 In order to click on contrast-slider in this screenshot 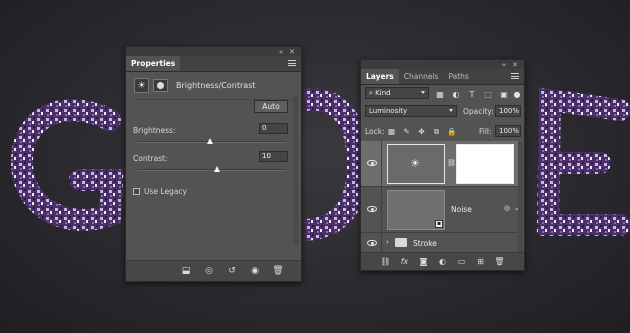, I will do `click(211, 170)`.